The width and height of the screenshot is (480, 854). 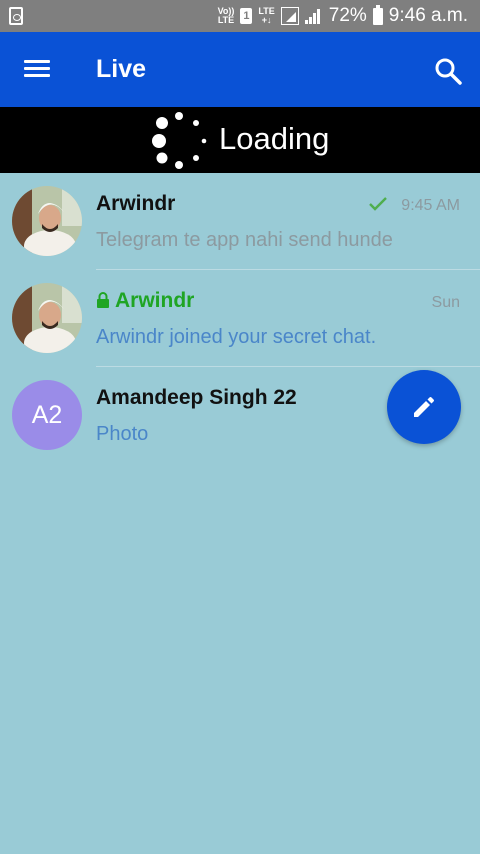 What do you see at coordinates (378, 204) in the screenshot?
I see `read-check-icon` at bounding box center [378, 204].